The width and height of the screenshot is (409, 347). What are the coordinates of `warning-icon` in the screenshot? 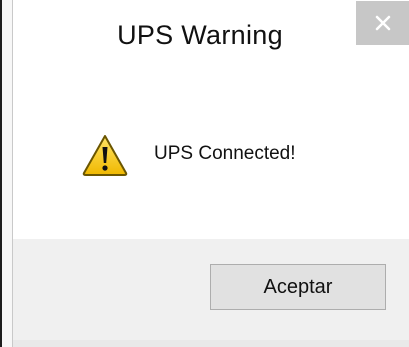 It's located at (105, 155).